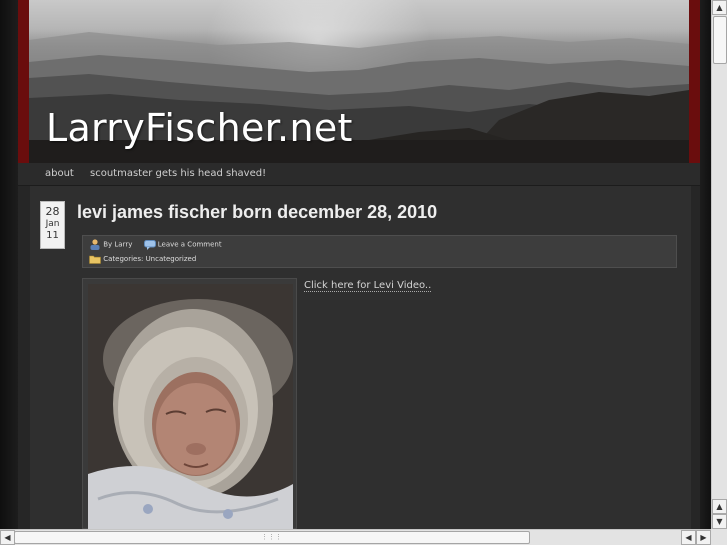  I want to click on baby-photo-image, so click(190, 406).